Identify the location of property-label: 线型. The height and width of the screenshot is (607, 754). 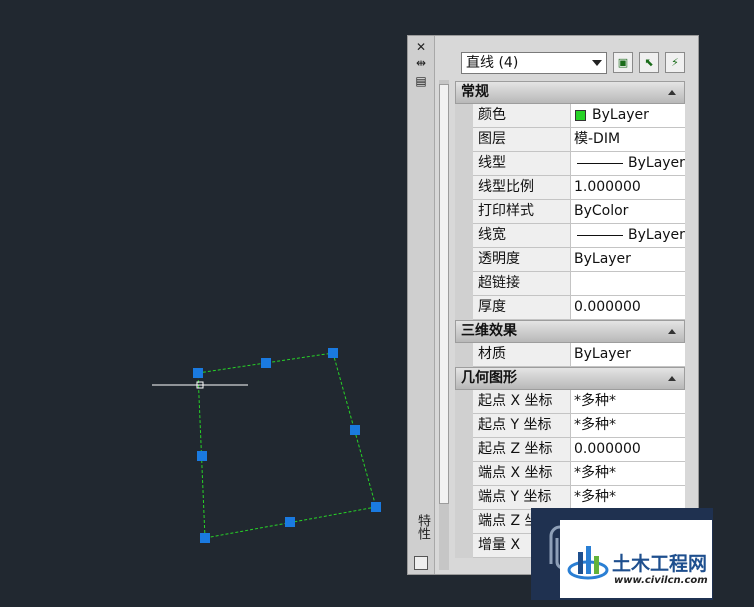
(522, 164).